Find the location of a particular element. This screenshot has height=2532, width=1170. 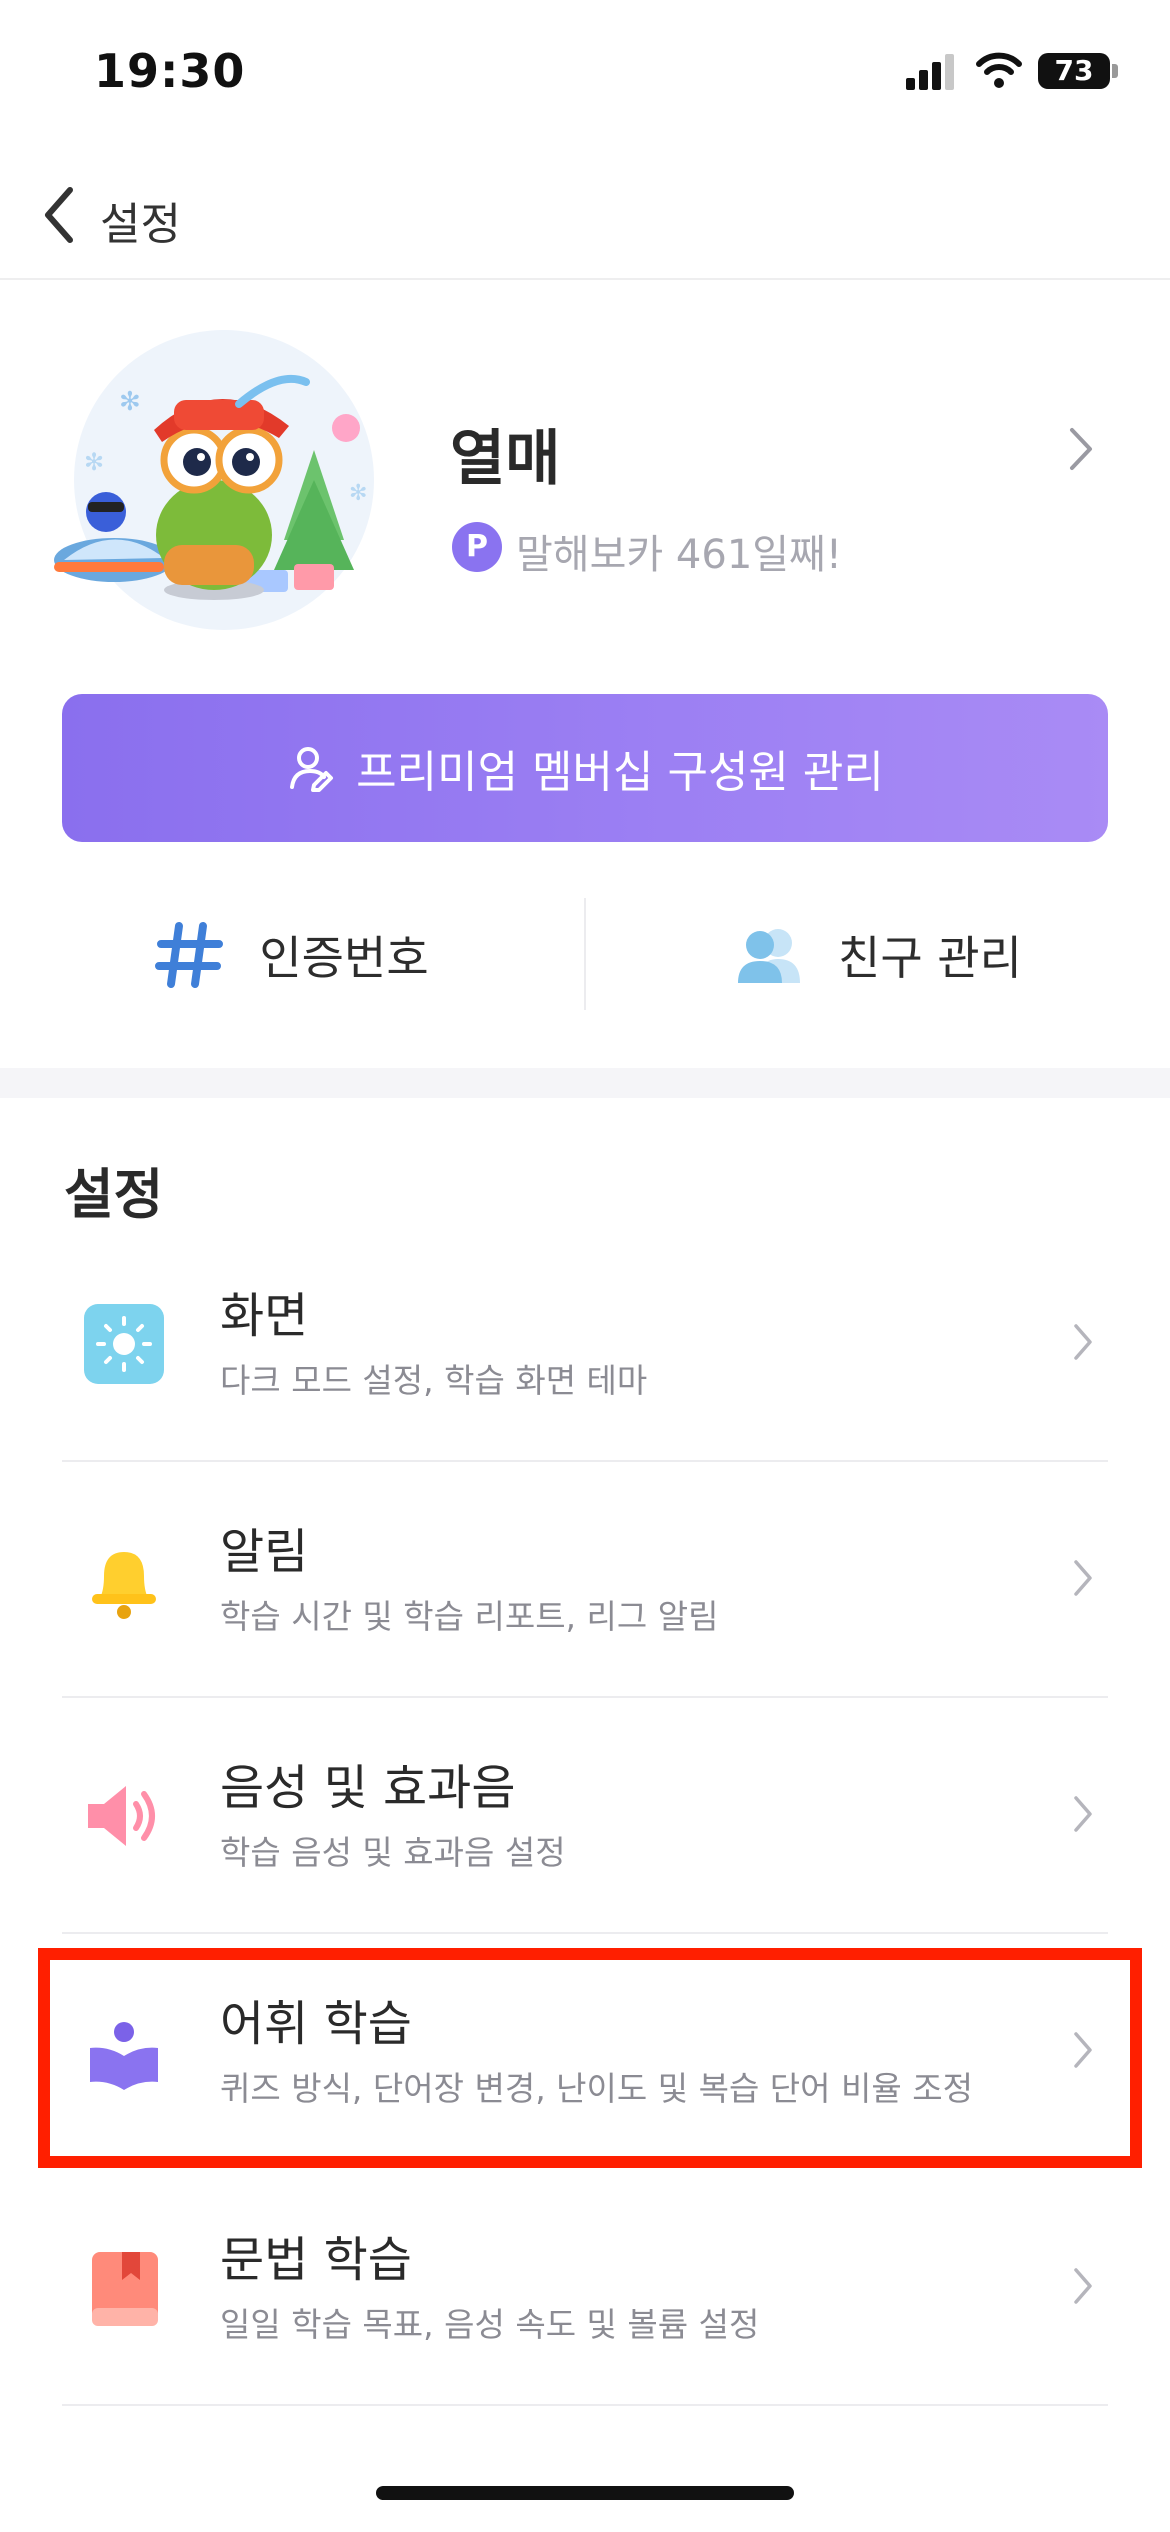

settings-item-notifications: 알림 학습 시간 및 학습 리포트, 리그 알림 is located at coordinates (585, 1580).